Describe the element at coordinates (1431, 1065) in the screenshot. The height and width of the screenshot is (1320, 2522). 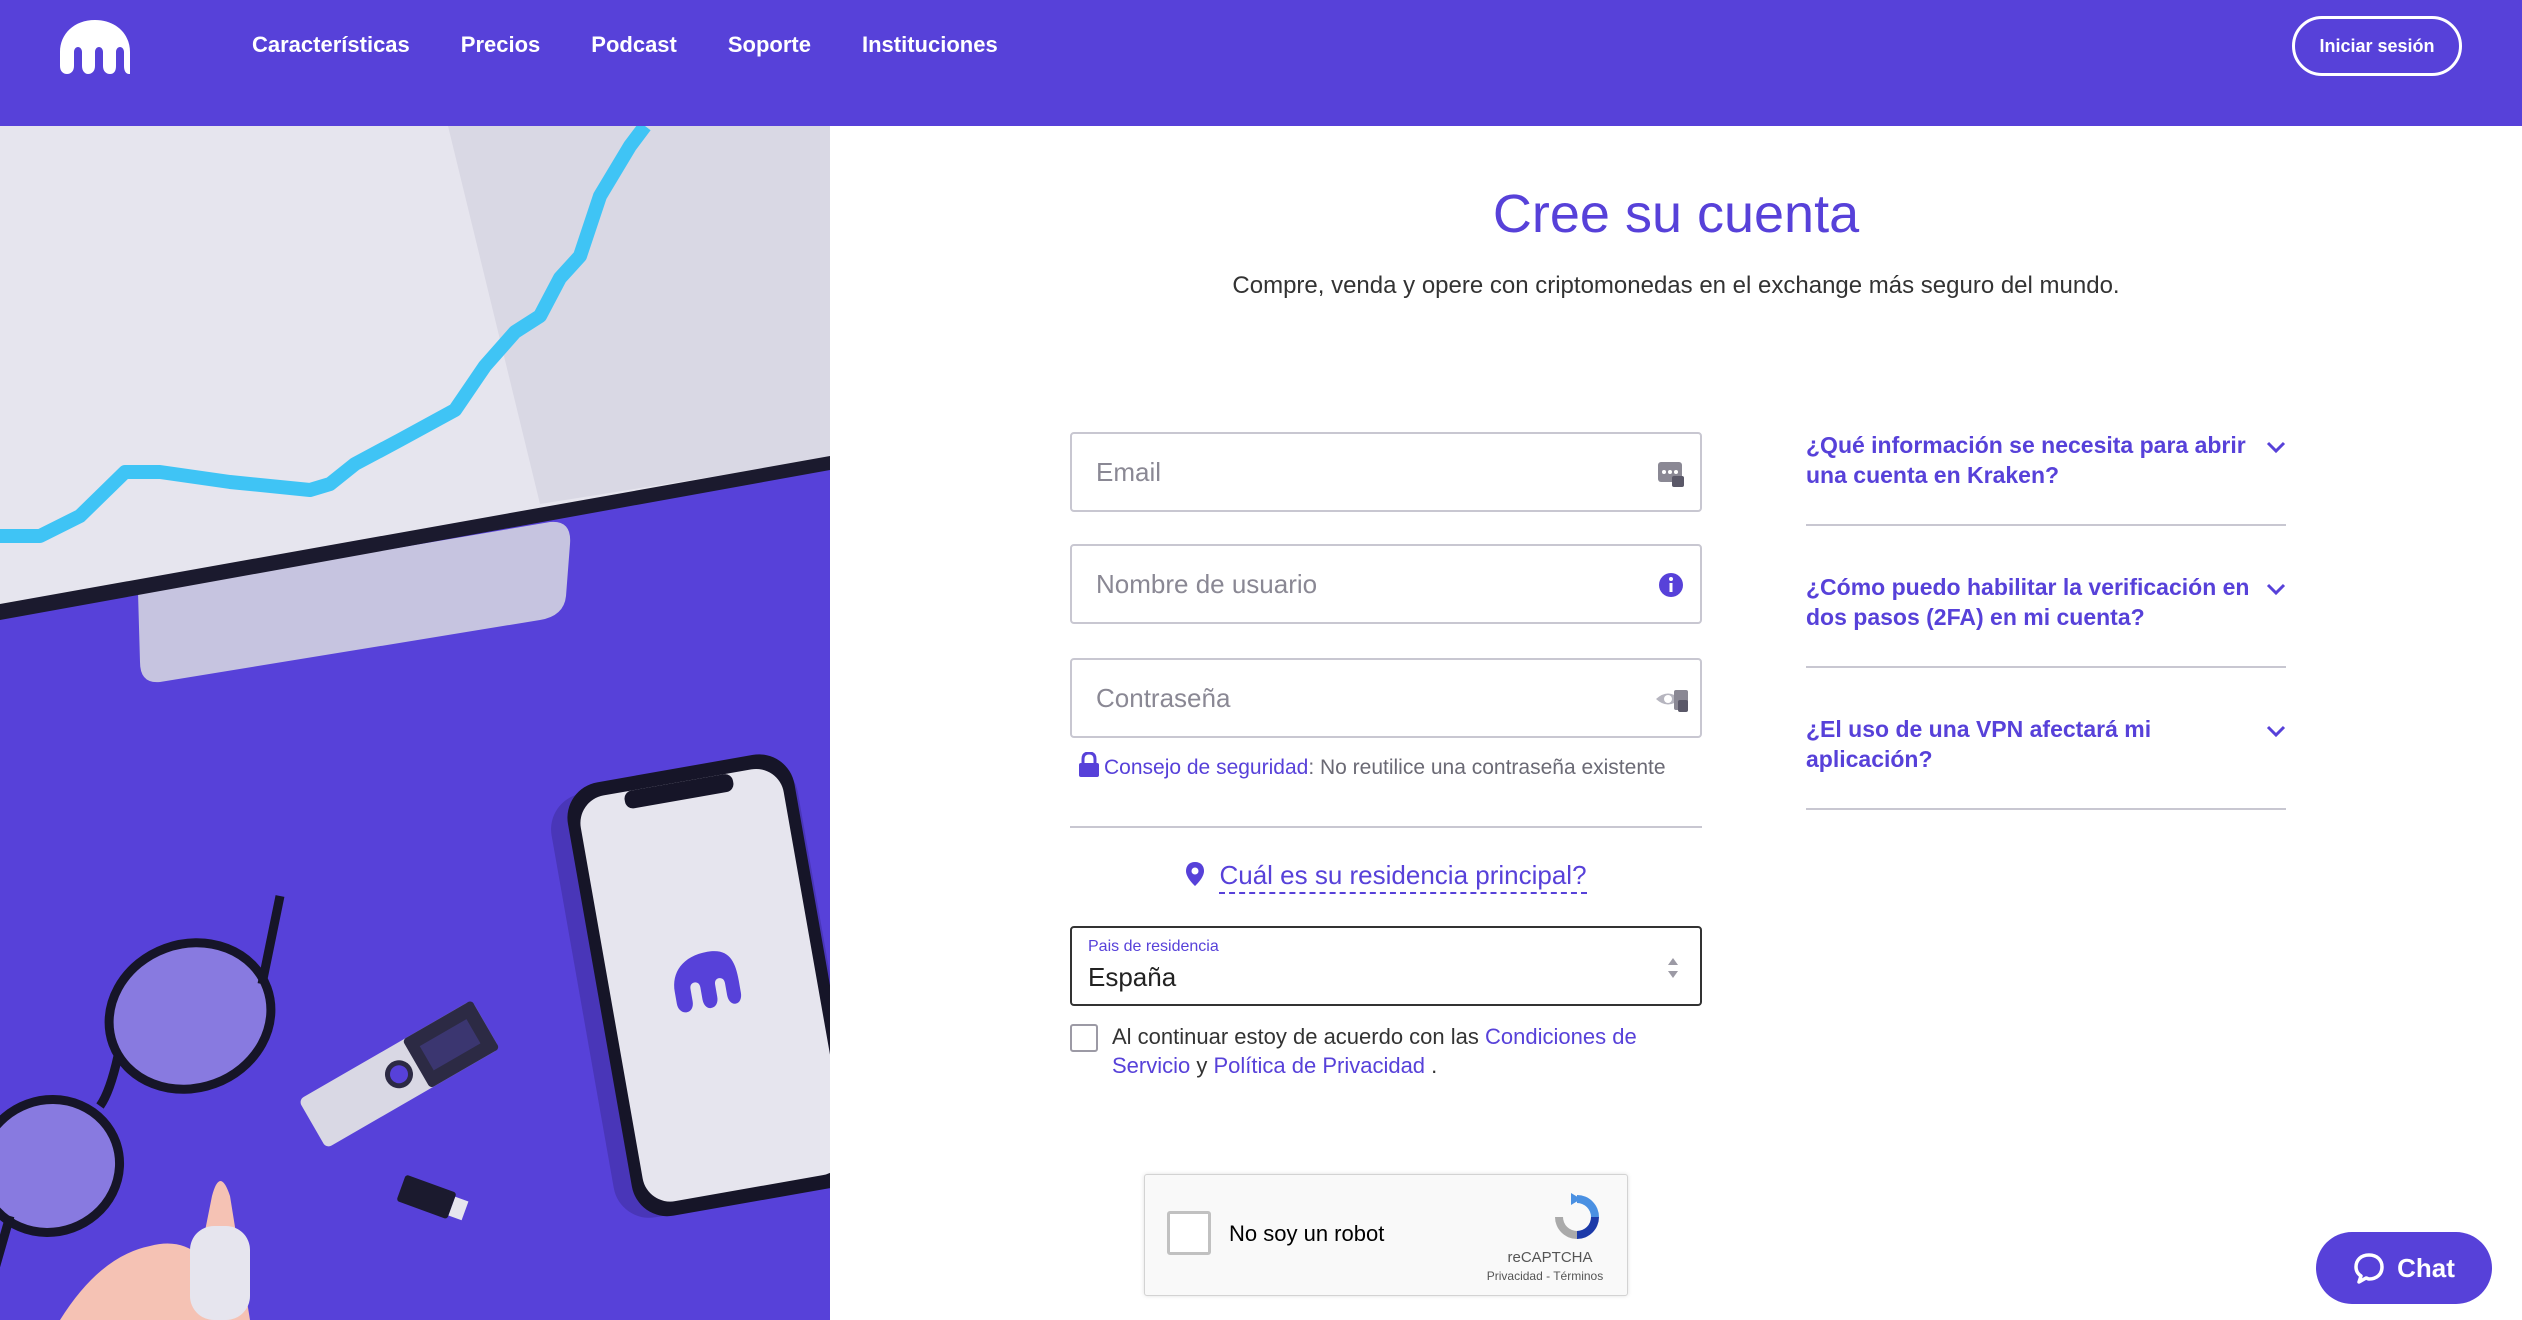
I see `terms-text-end: .` at that location.